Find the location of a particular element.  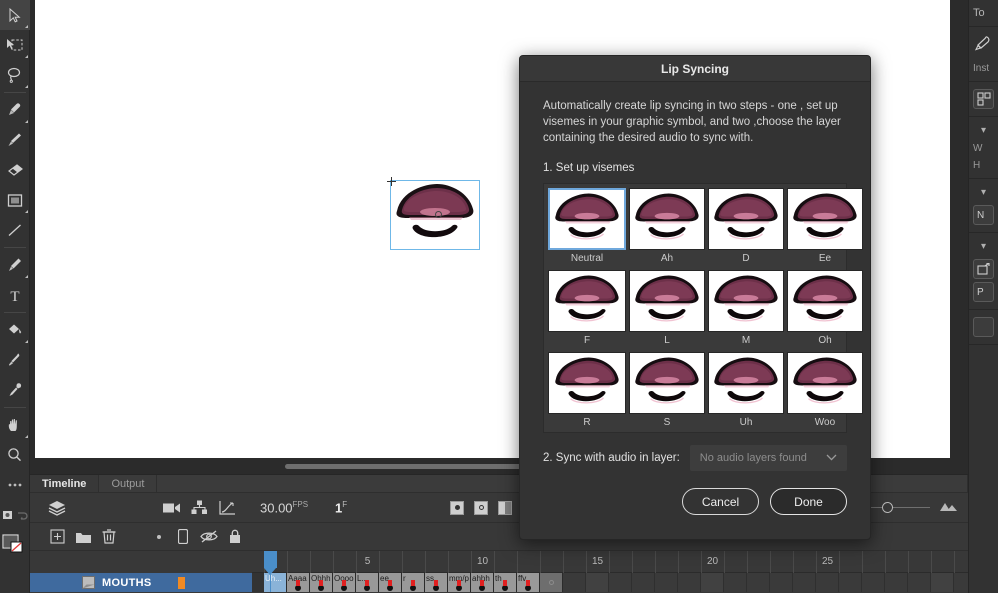

timeline-frame: mm/p is located at coordinates (459, 582).